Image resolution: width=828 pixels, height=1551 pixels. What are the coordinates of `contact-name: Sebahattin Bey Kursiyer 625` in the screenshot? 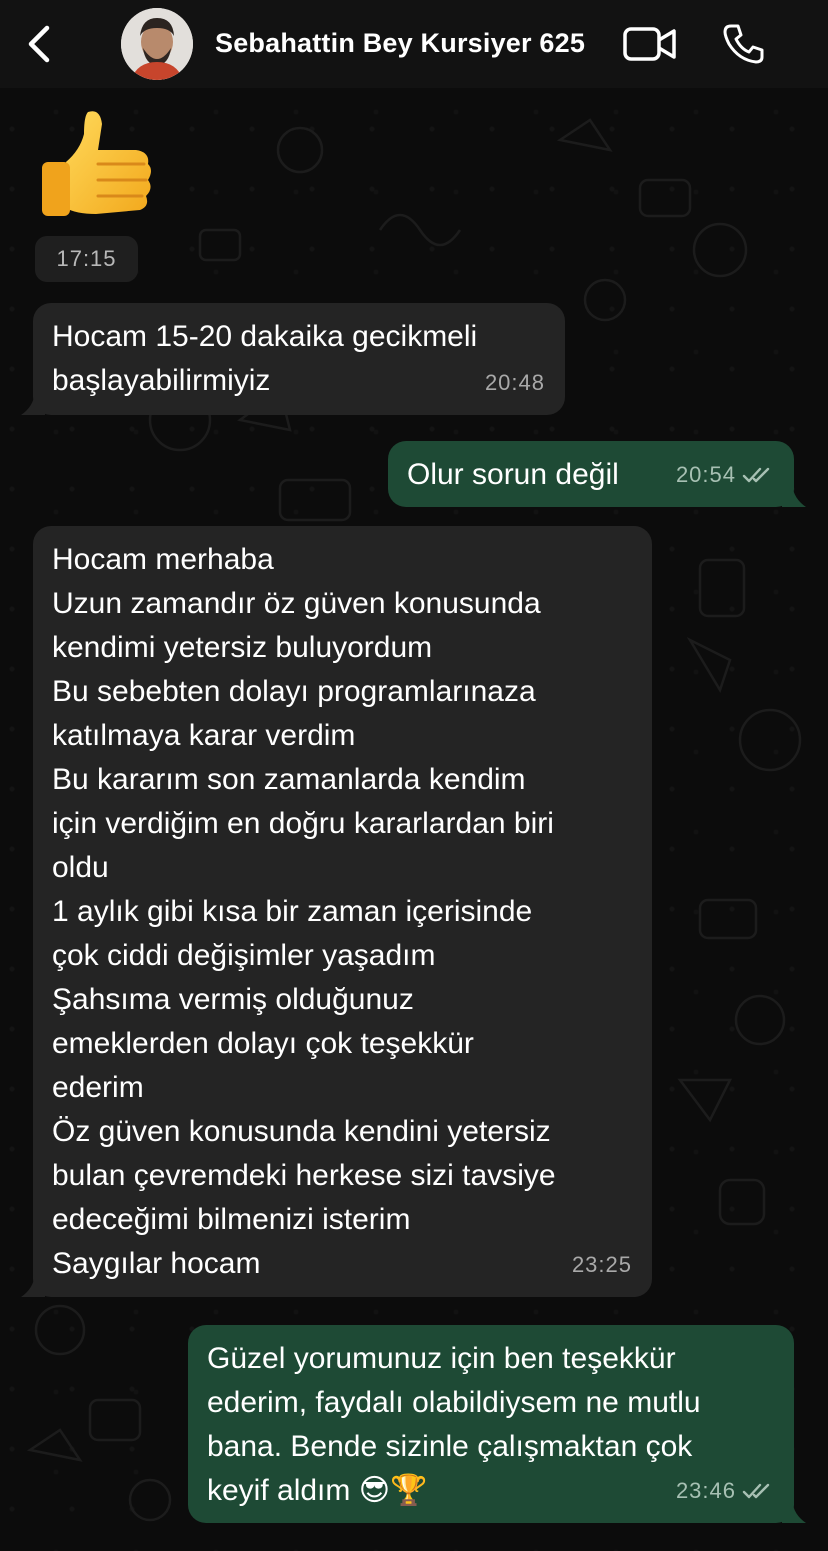 It's located at (400, 43).